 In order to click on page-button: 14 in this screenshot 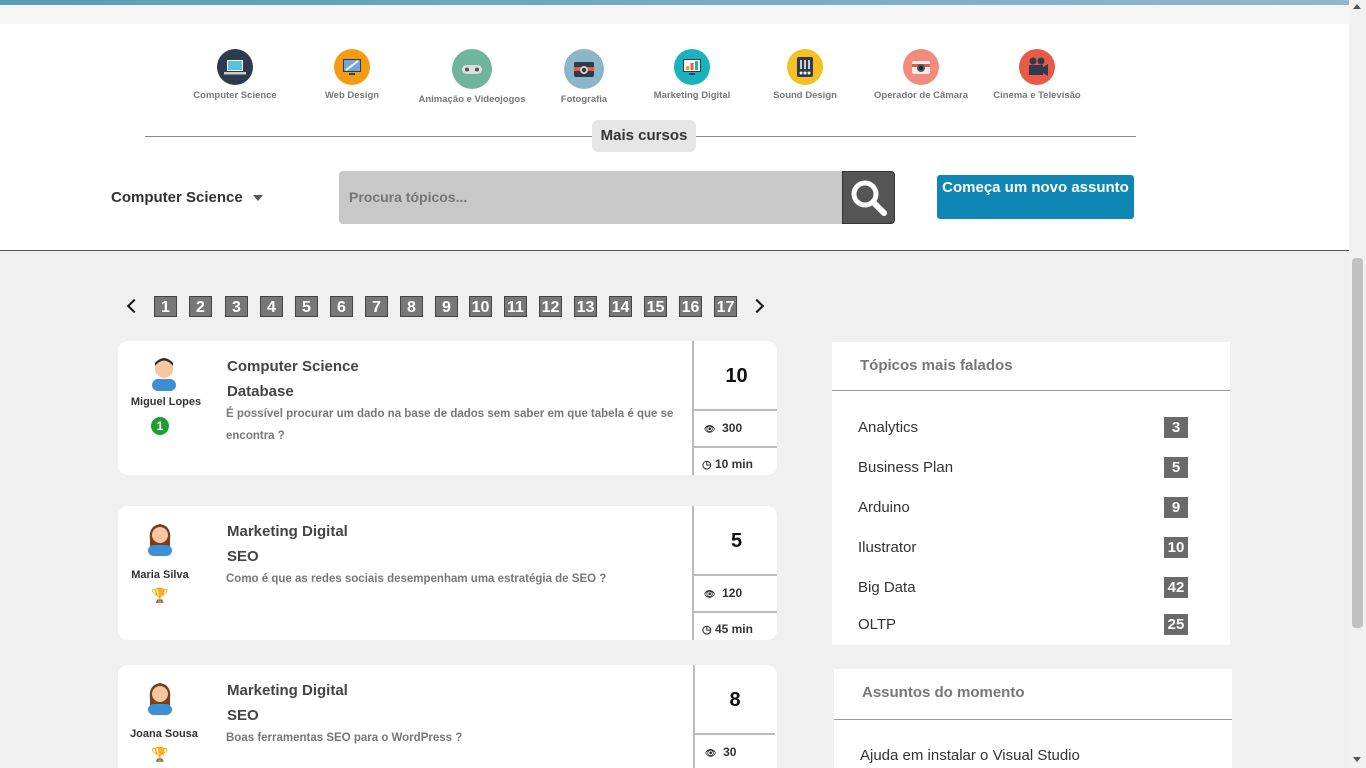, I will do `click(620, 306)`.